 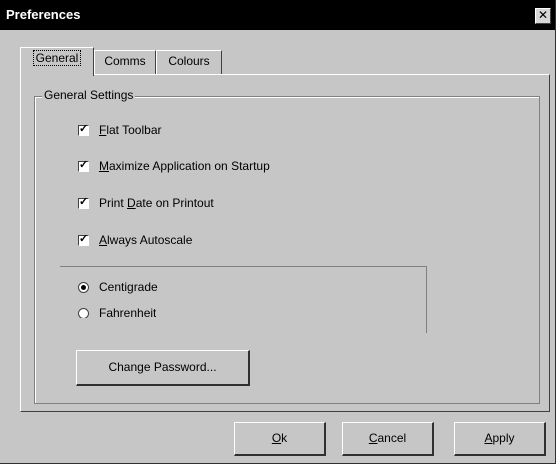 I want to click on maximize-on-startup-checkbox: ✓ Maximize Application on Startup, so click(x=174, y=166).